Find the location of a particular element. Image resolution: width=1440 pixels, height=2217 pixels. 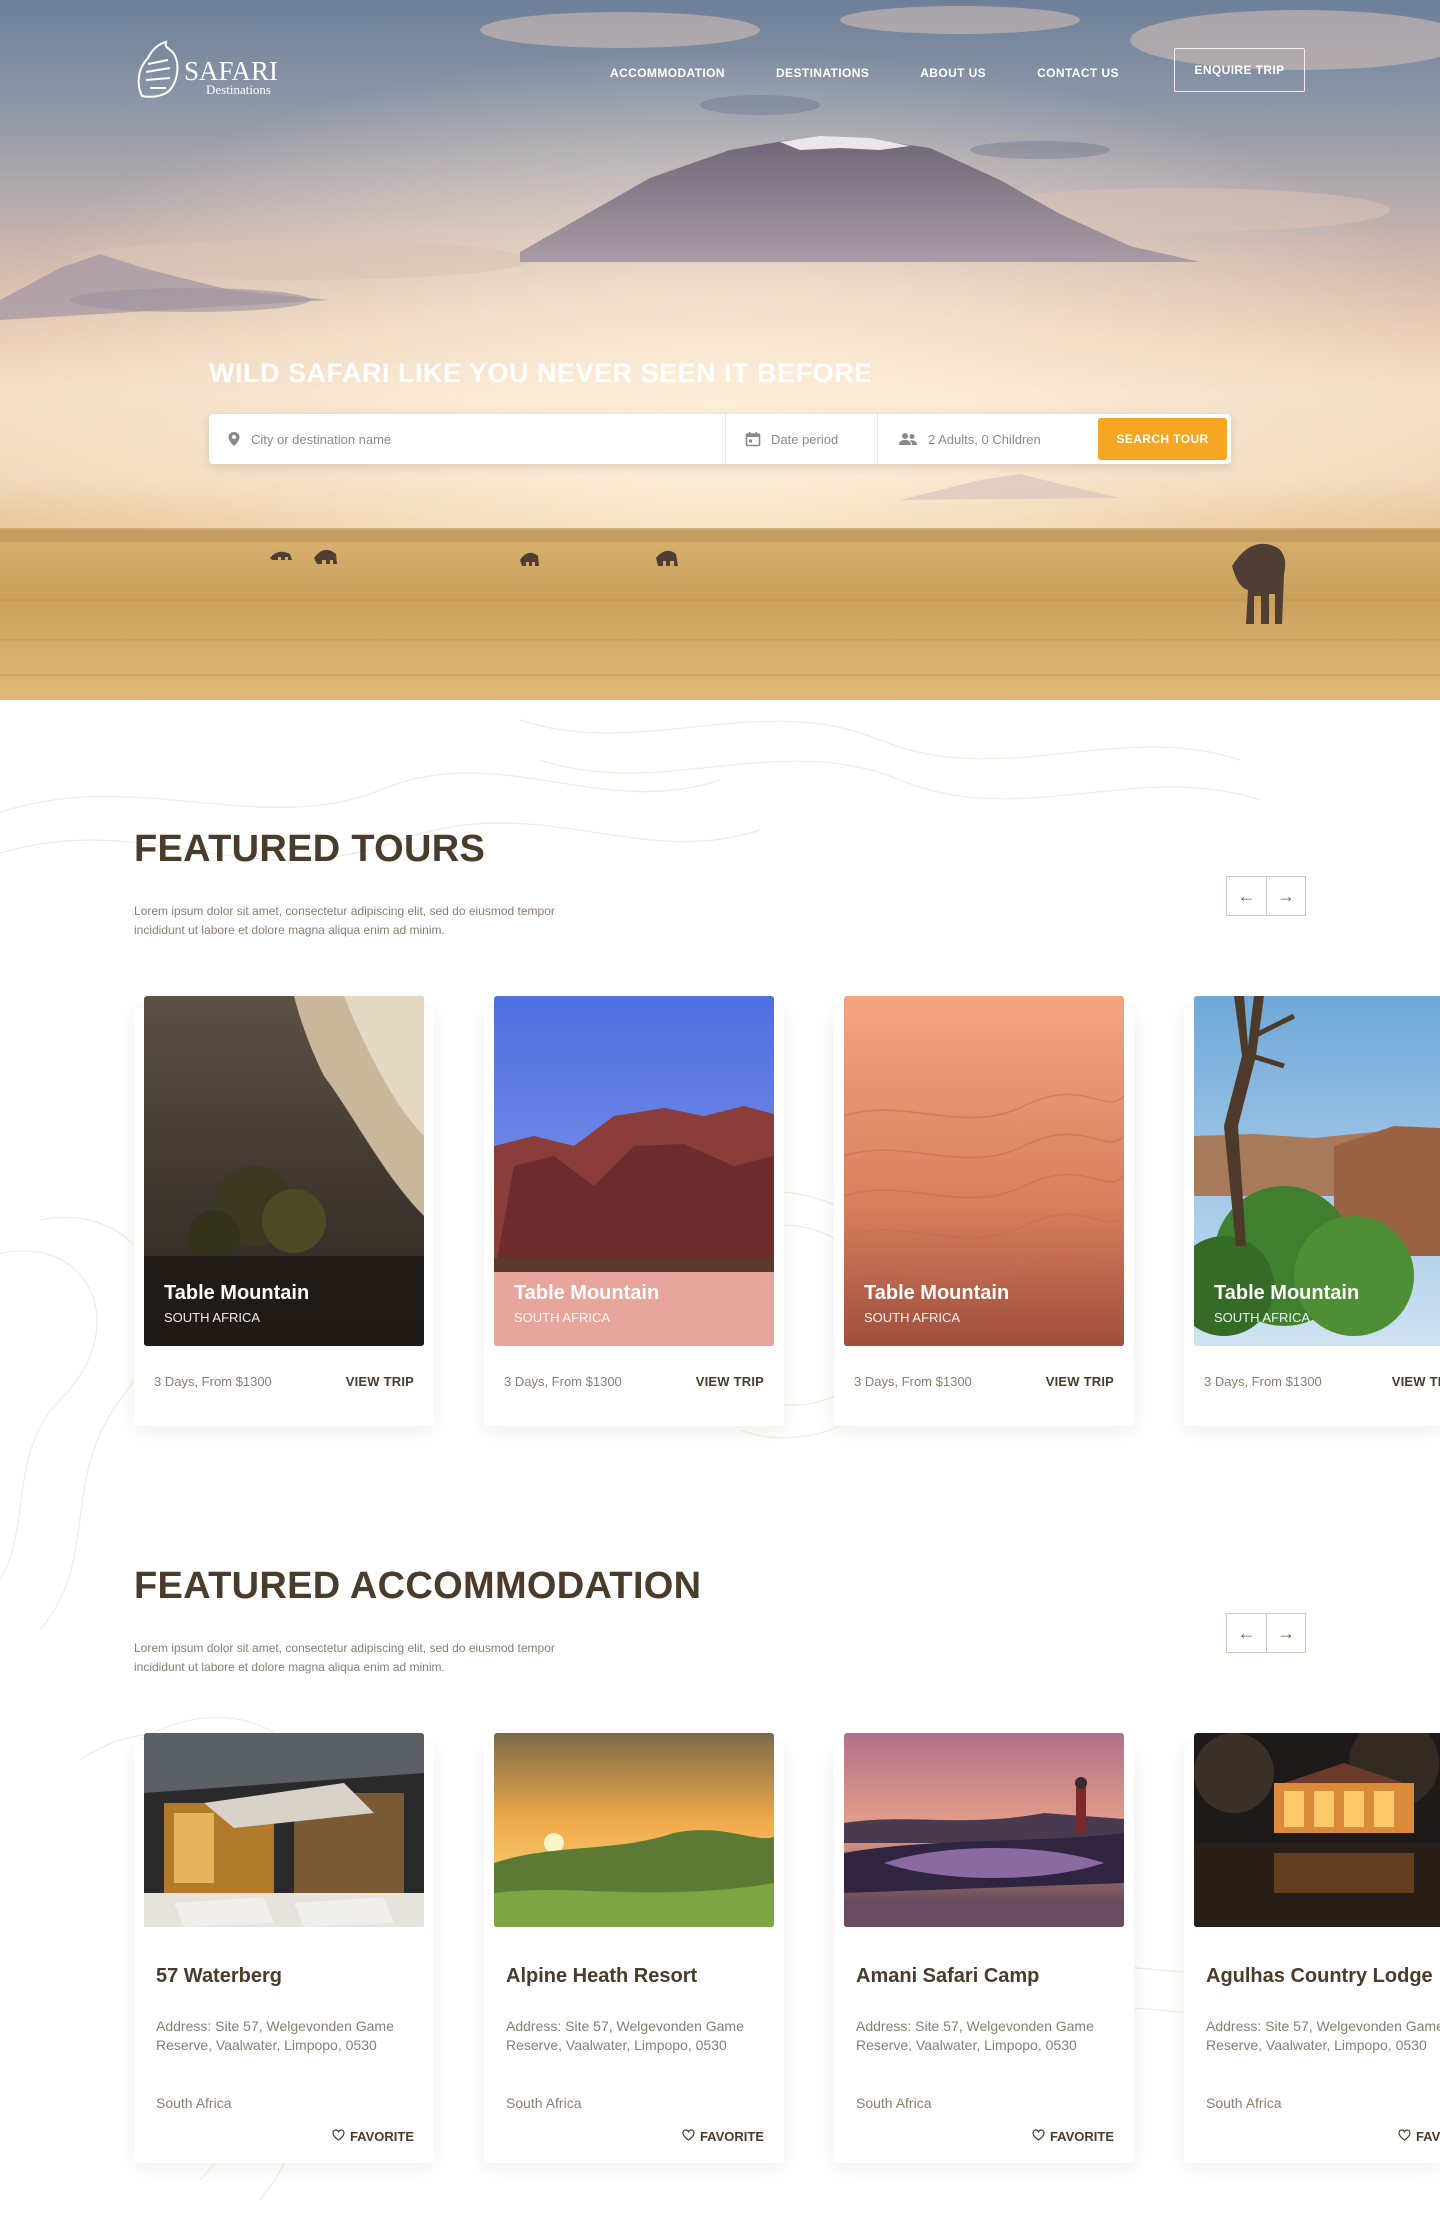

brand-logo: SAFARI Destinations is located at coordinates (214, 70).